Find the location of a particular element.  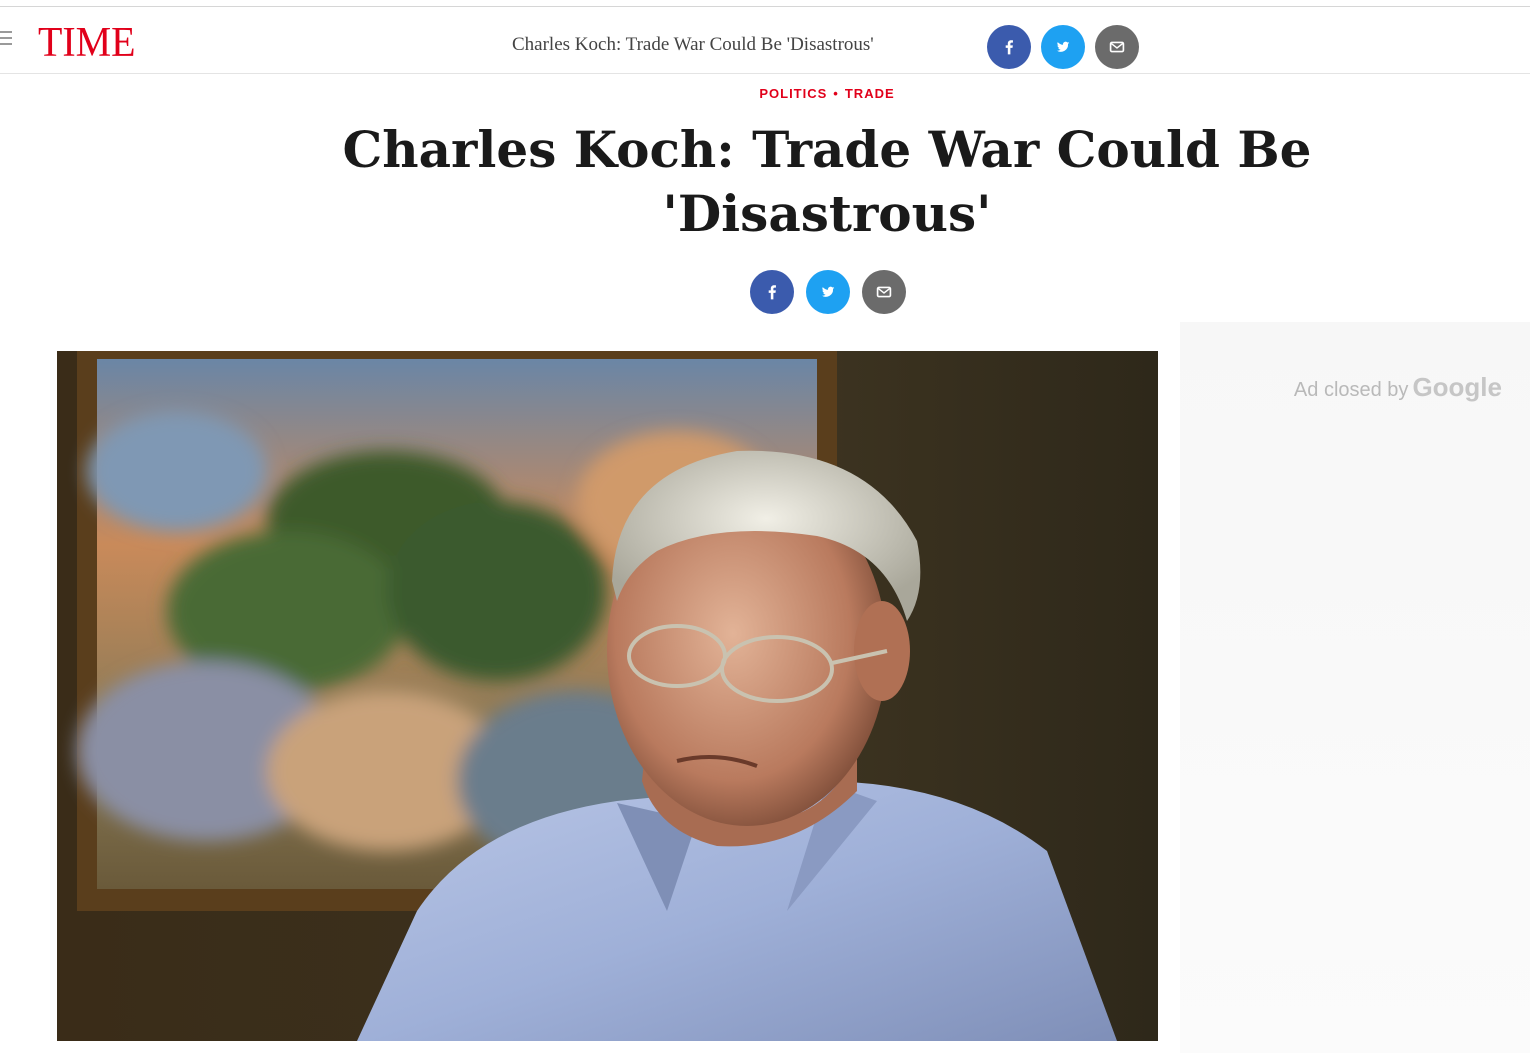

article-share-buttons is located at coordinates (828, 292).